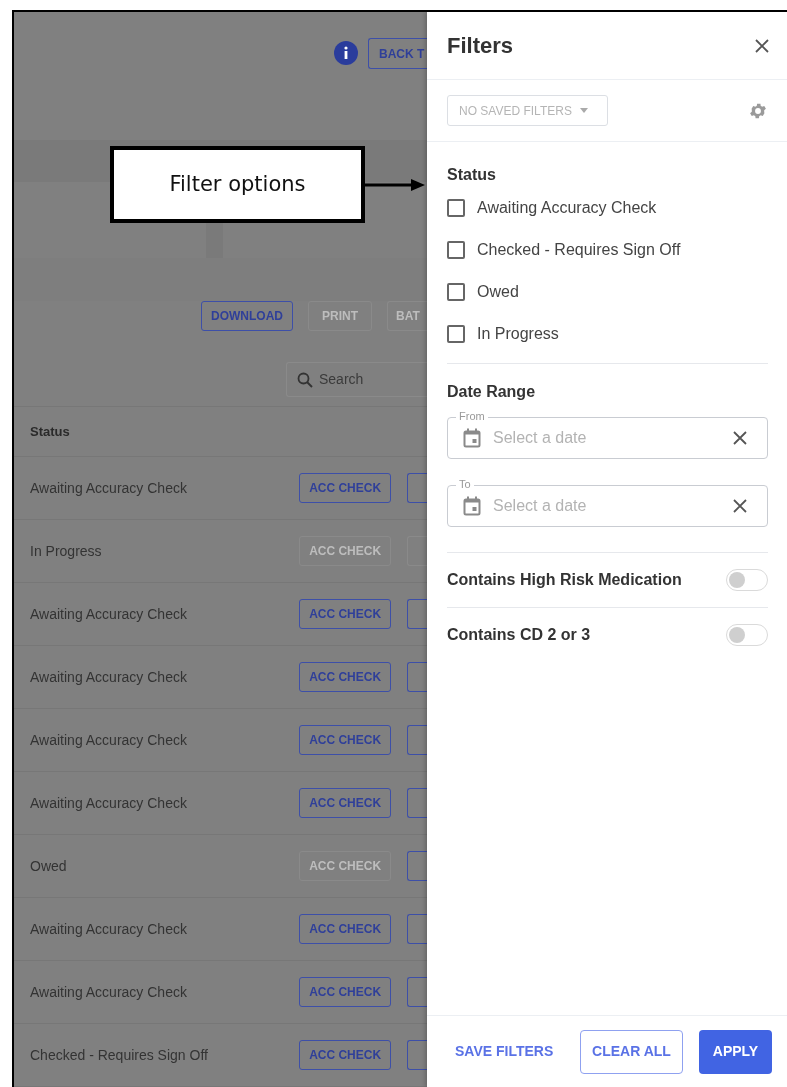 This screenshot has width=787, height=1087. Describe the element at coordinates (50, 431) in the screenshot. I see `column-header: Status` at that location.